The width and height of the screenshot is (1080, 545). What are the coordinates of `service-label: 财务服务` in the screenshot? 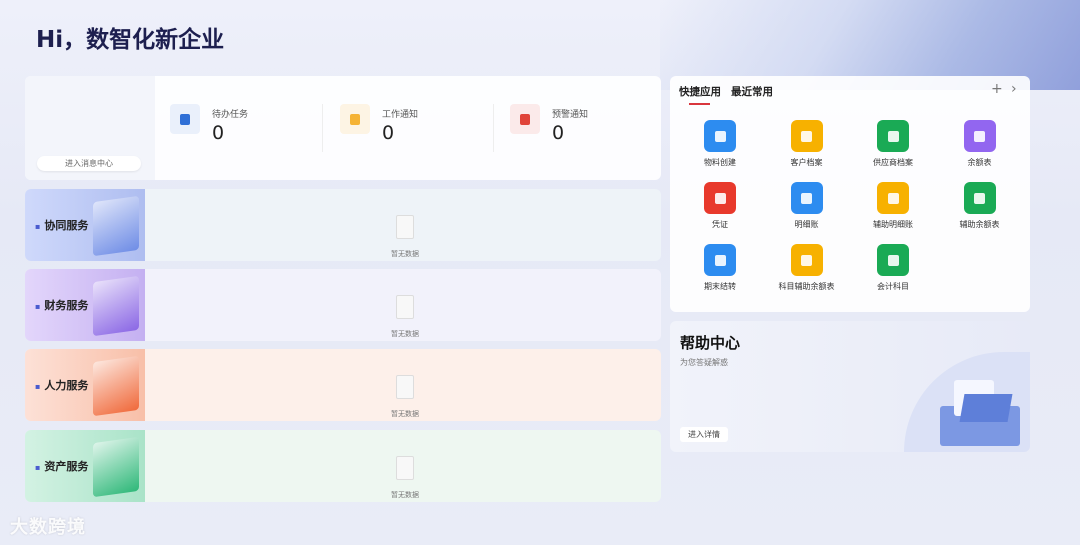 It's located at (66, 305).